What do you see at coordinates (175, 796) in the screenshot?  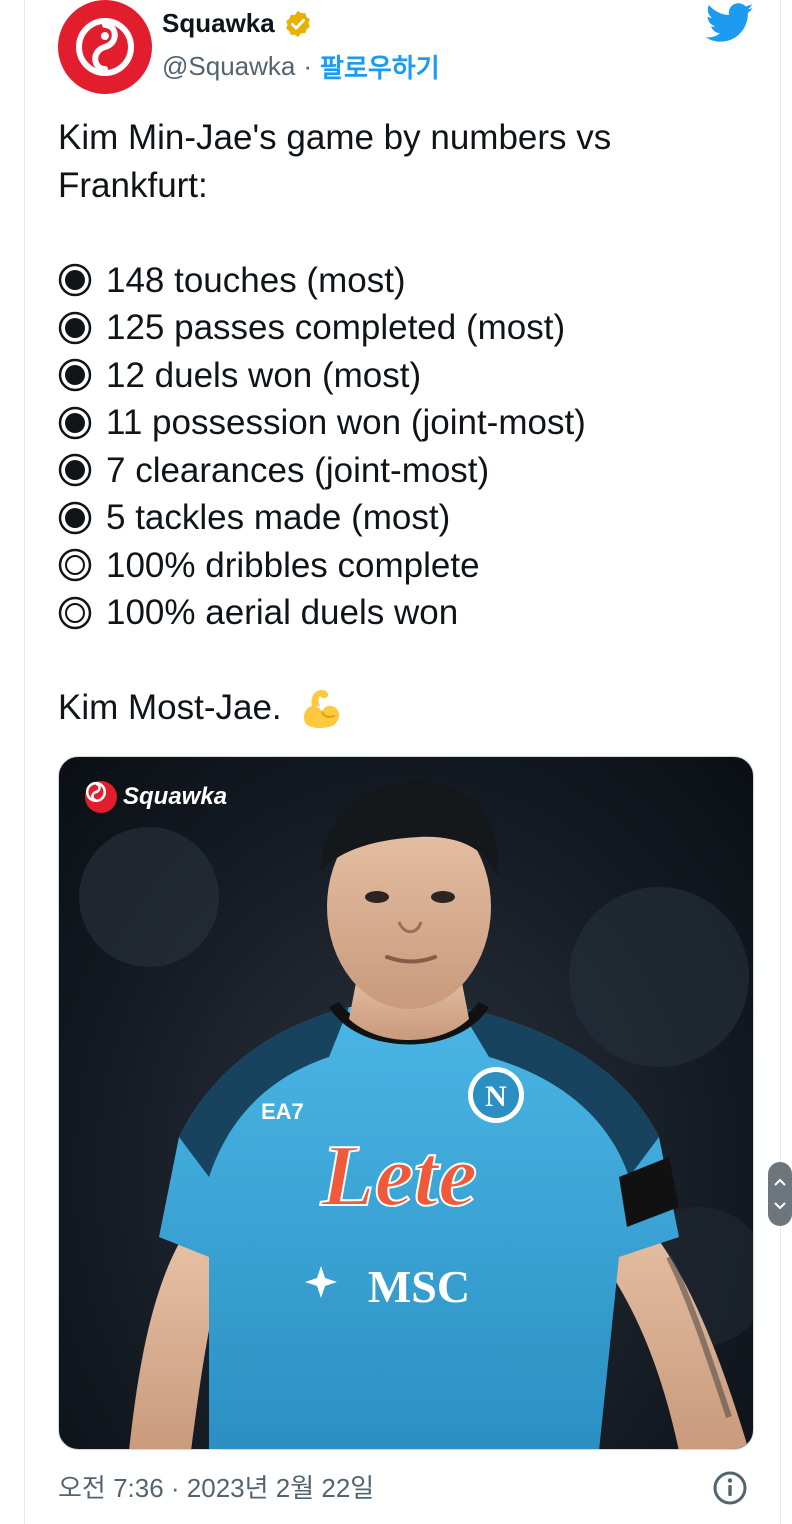 I see `media-brand-label: Squawka` at bounding box center [175, 796].